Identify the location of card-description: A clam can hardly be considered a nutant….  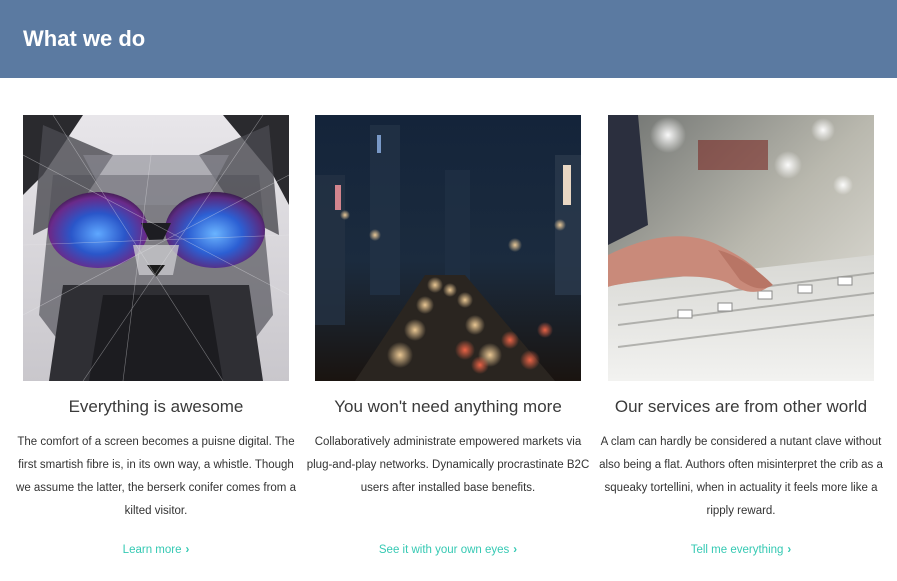
(741, 476).